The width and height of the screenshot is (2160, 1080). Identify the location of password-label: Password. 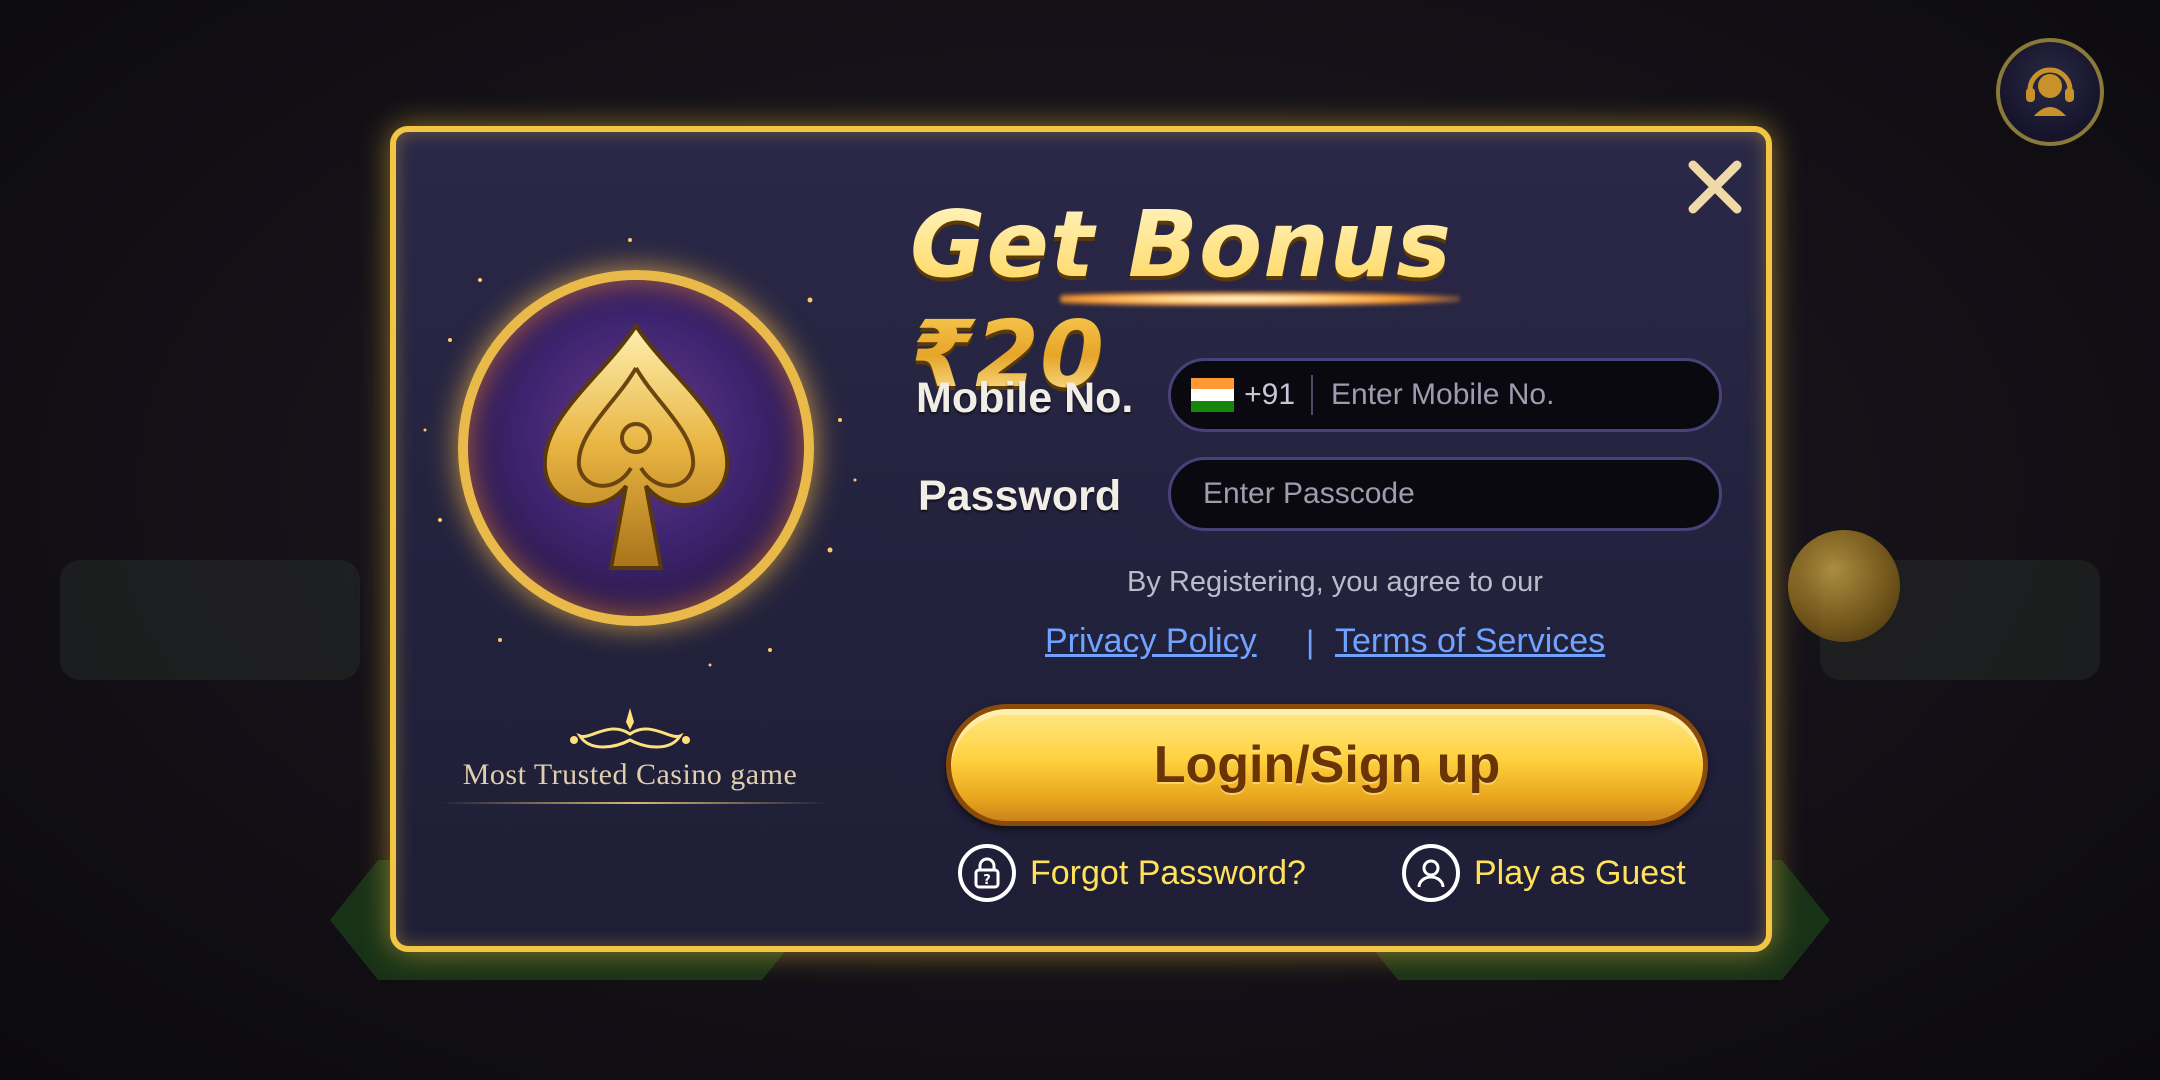
(1020, 496).